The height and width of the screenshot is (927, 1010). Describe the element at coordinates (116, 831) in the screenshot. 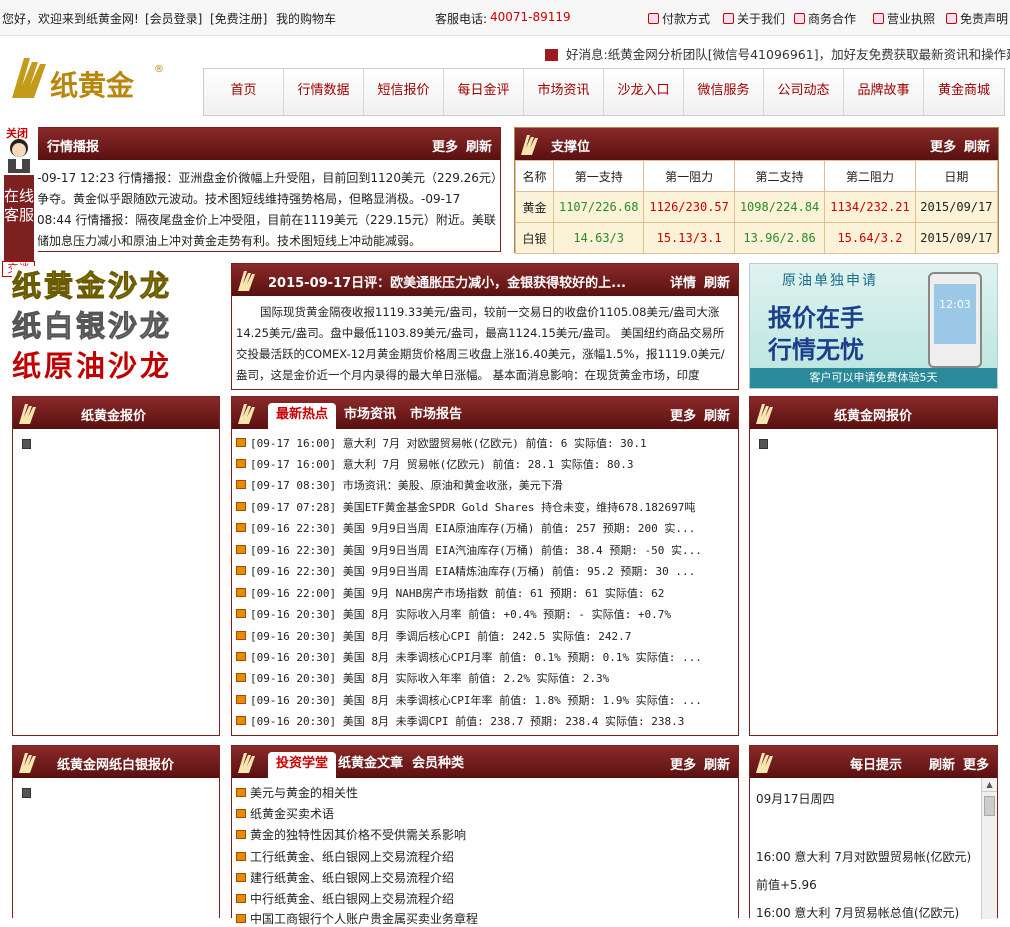

I see `paper-silver-quote-panel: 纸黄金网纸白银报价` at that location.